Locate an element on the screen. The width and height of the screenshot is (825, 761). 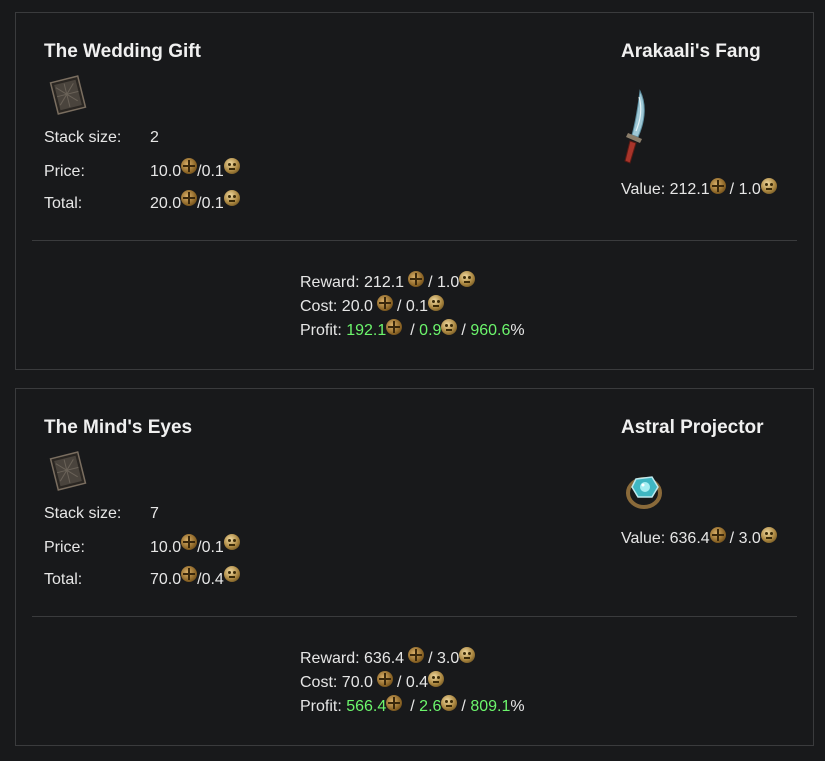
value-chaos: 212.1 is located at coordinates (689, 189).